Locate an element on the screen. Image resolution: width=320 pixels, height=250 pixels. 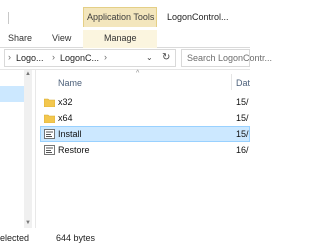
file-name: Restore is located at coordinates (74, 150).